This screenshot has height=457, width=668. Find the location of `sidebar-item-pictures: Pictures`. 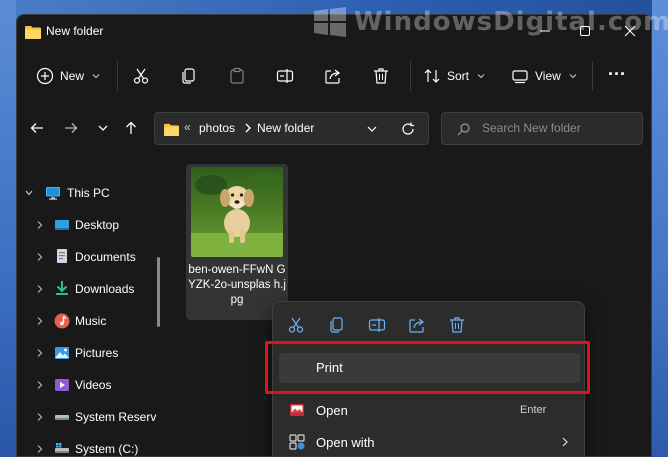

sidebar-item-pictures: Pictures is located at coordinates (87, 353).